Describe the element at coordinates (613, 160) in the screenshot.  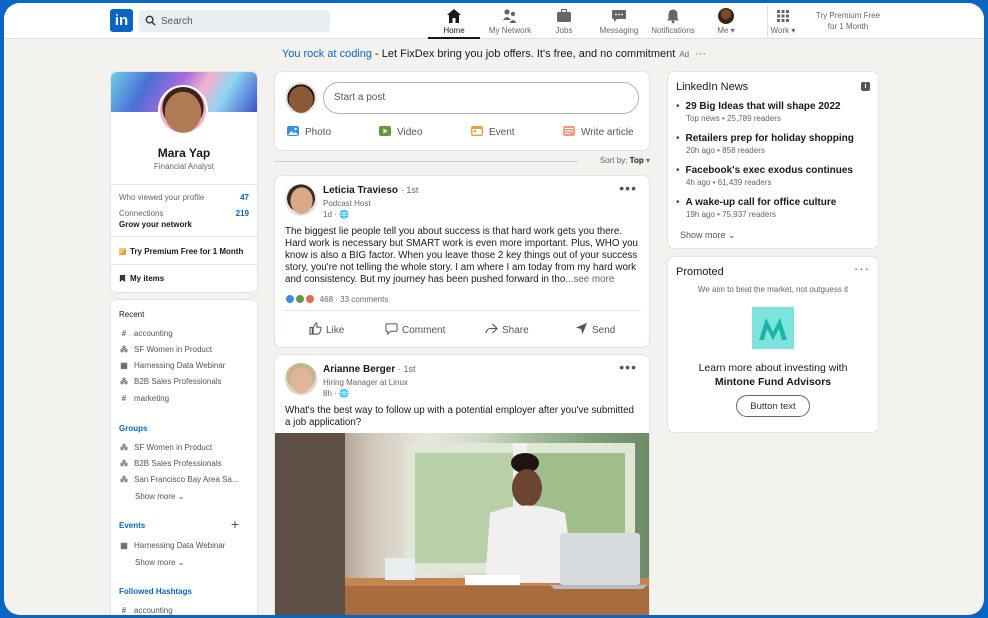
I see `sort-label: Sort by:` at that location.